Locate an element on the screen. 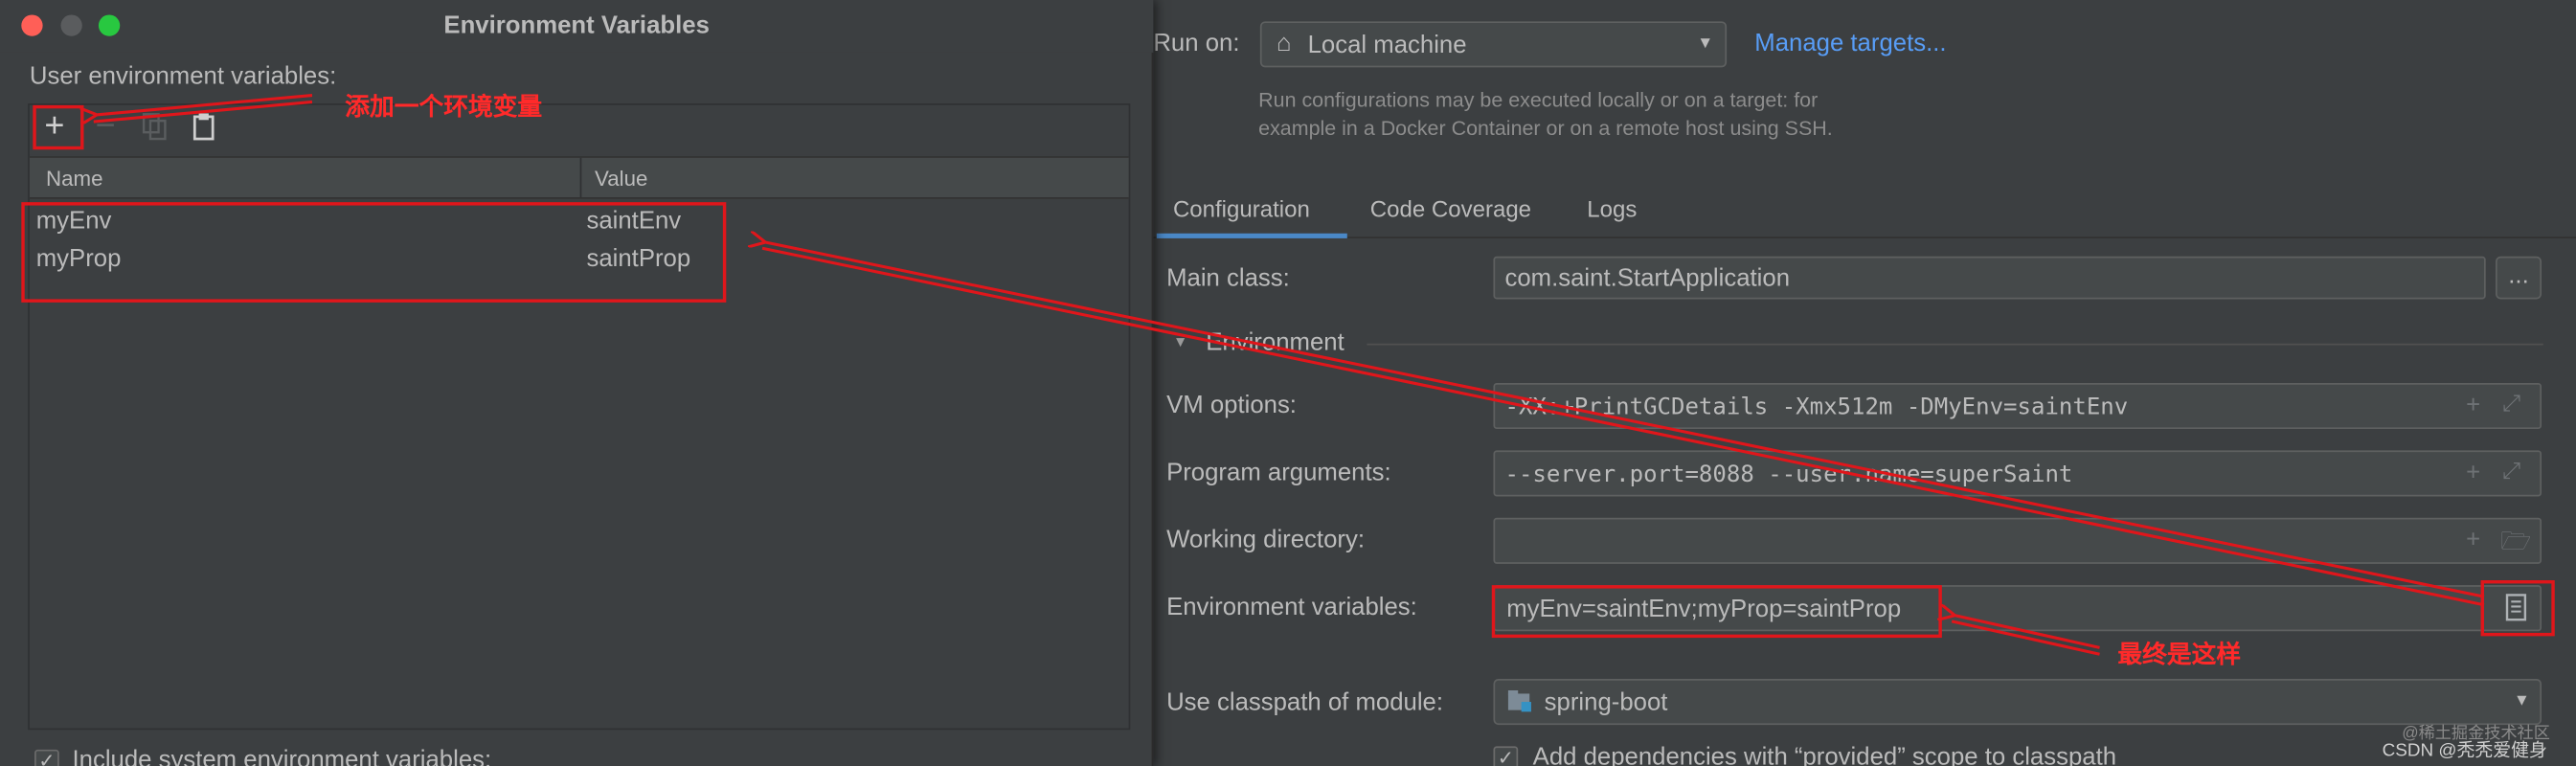 This screenshot has width=2576, height=766. watermark-line2: CSDN @秃秃爱健身 is located at coordinates (2464, 751).